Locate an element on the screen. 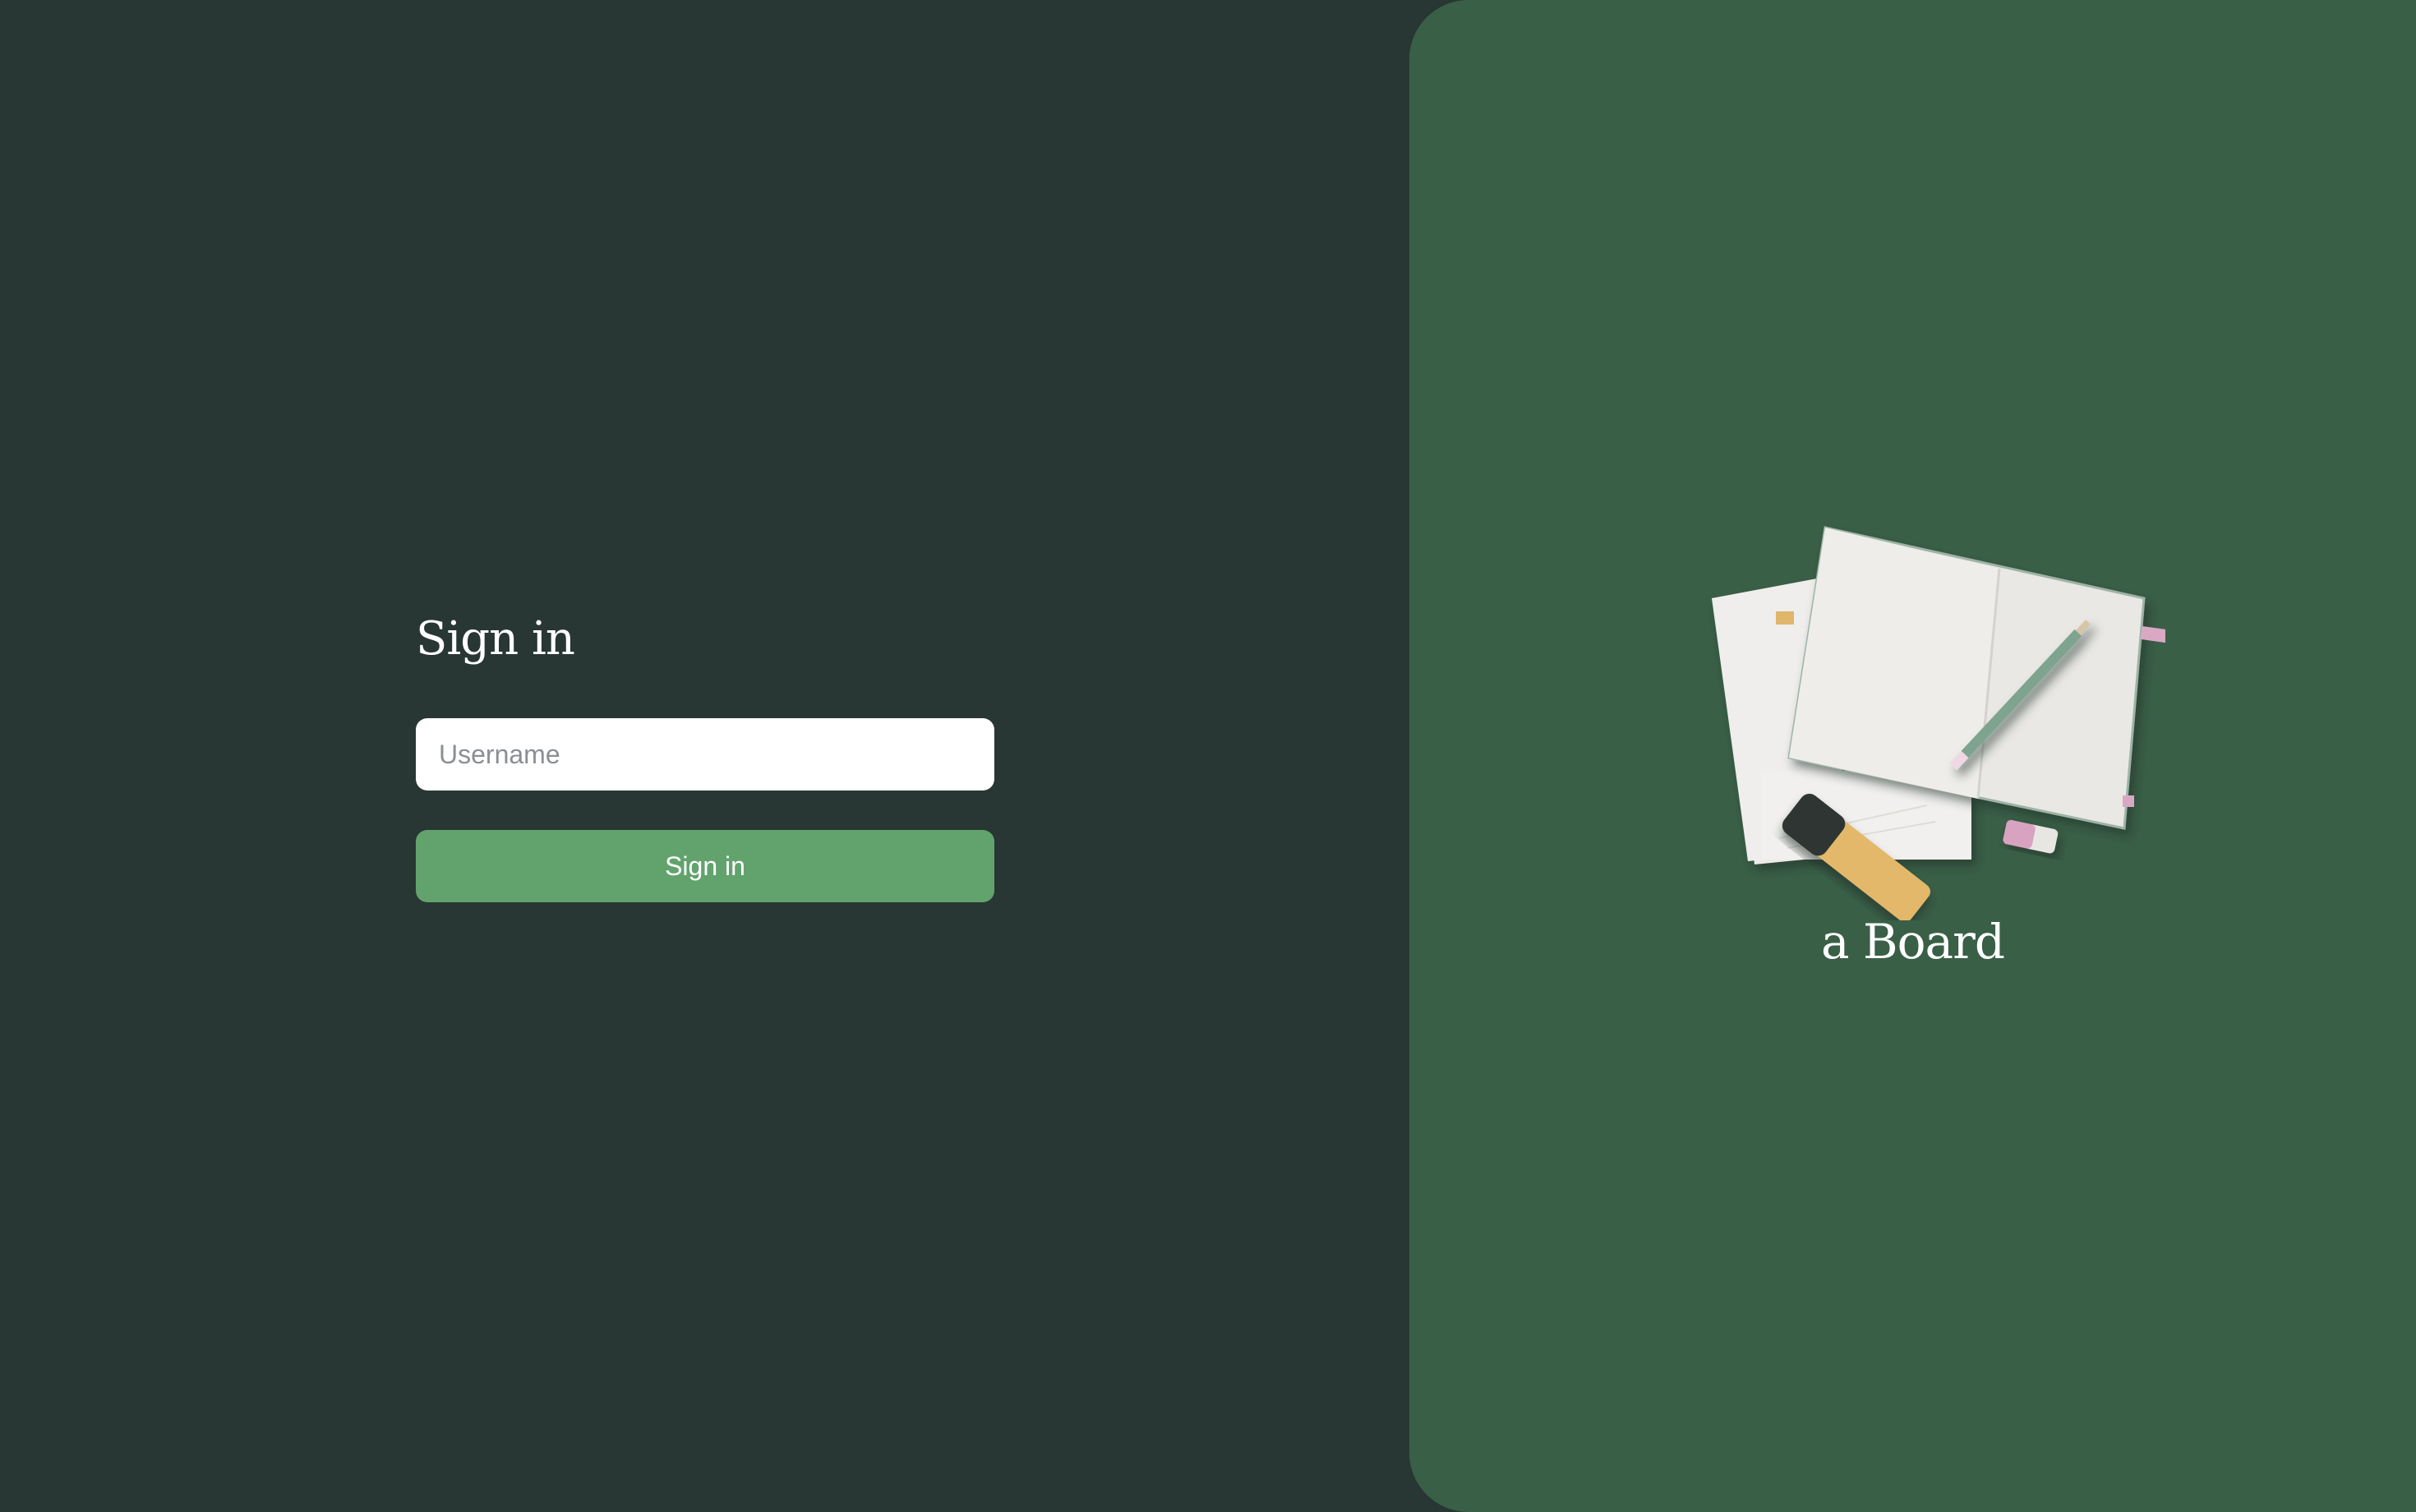 This screenshot has height=1512, width=2416. username-input is located at coordinates (705, 755).